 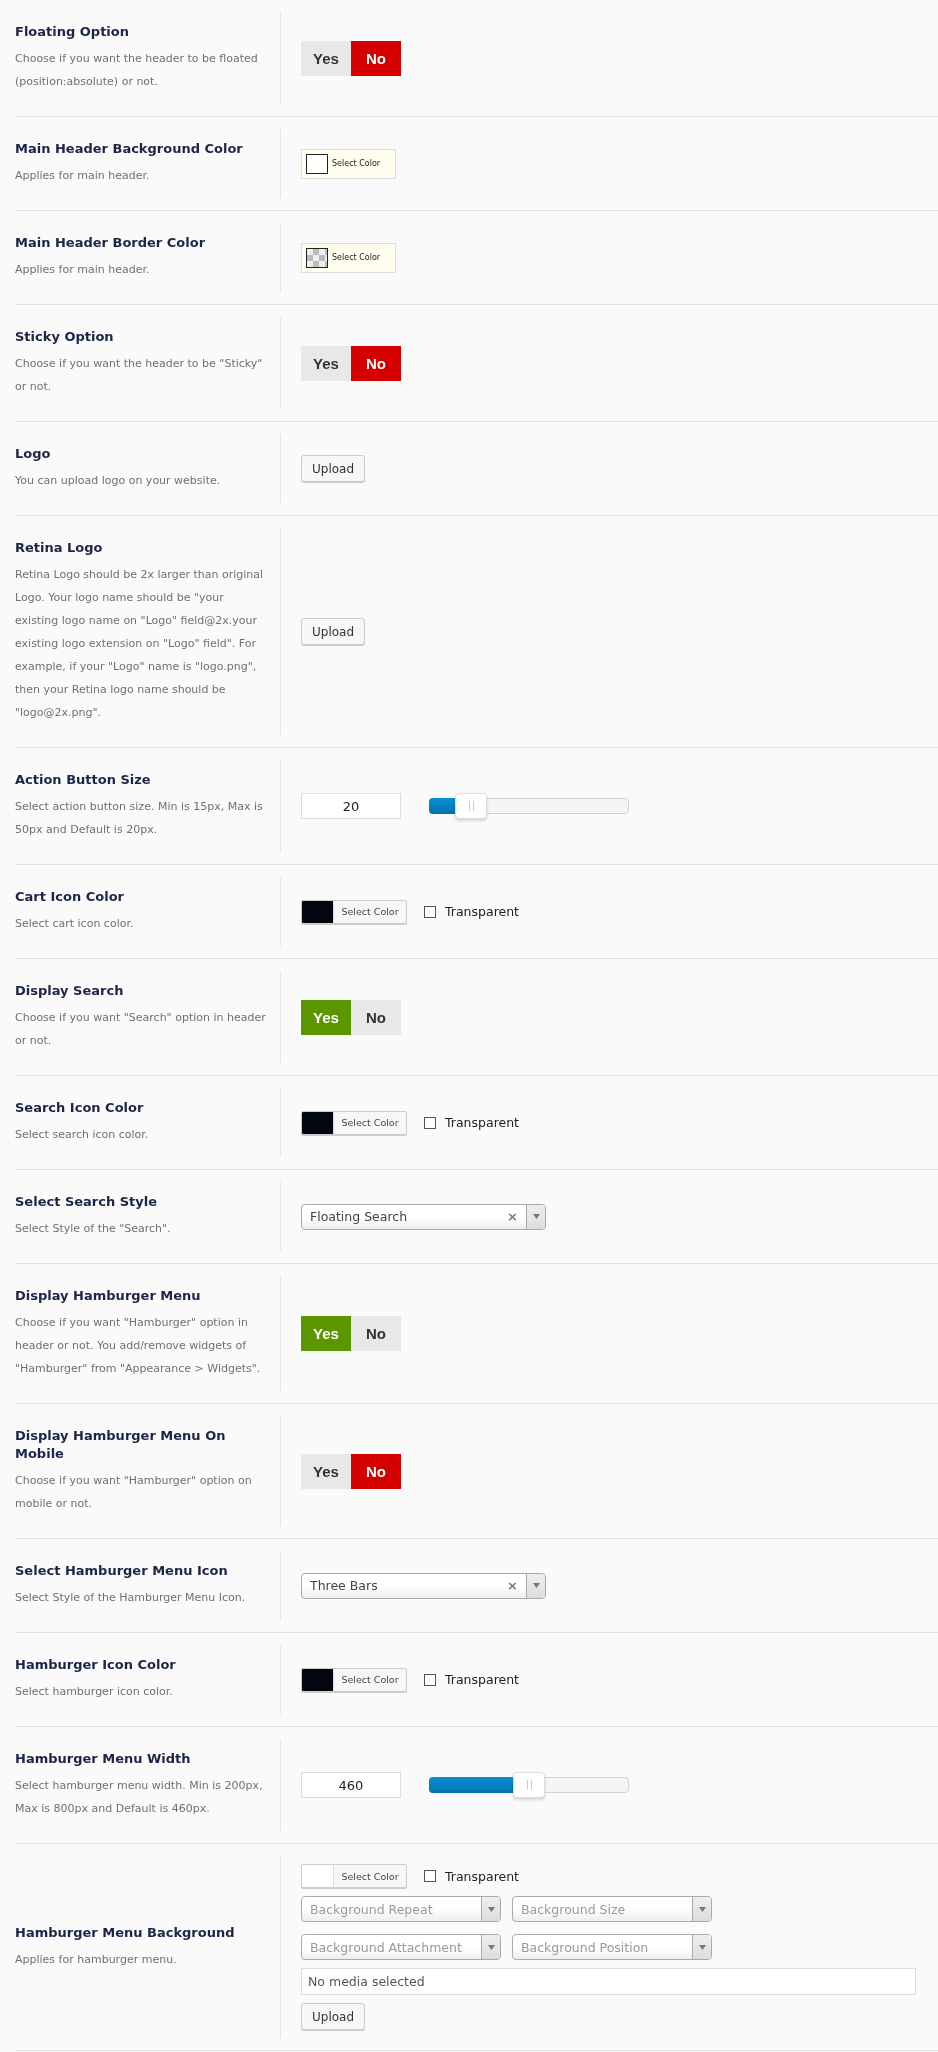 I want to click on option-title: Hamburger Icon Color, so click(x=96, y=1665).